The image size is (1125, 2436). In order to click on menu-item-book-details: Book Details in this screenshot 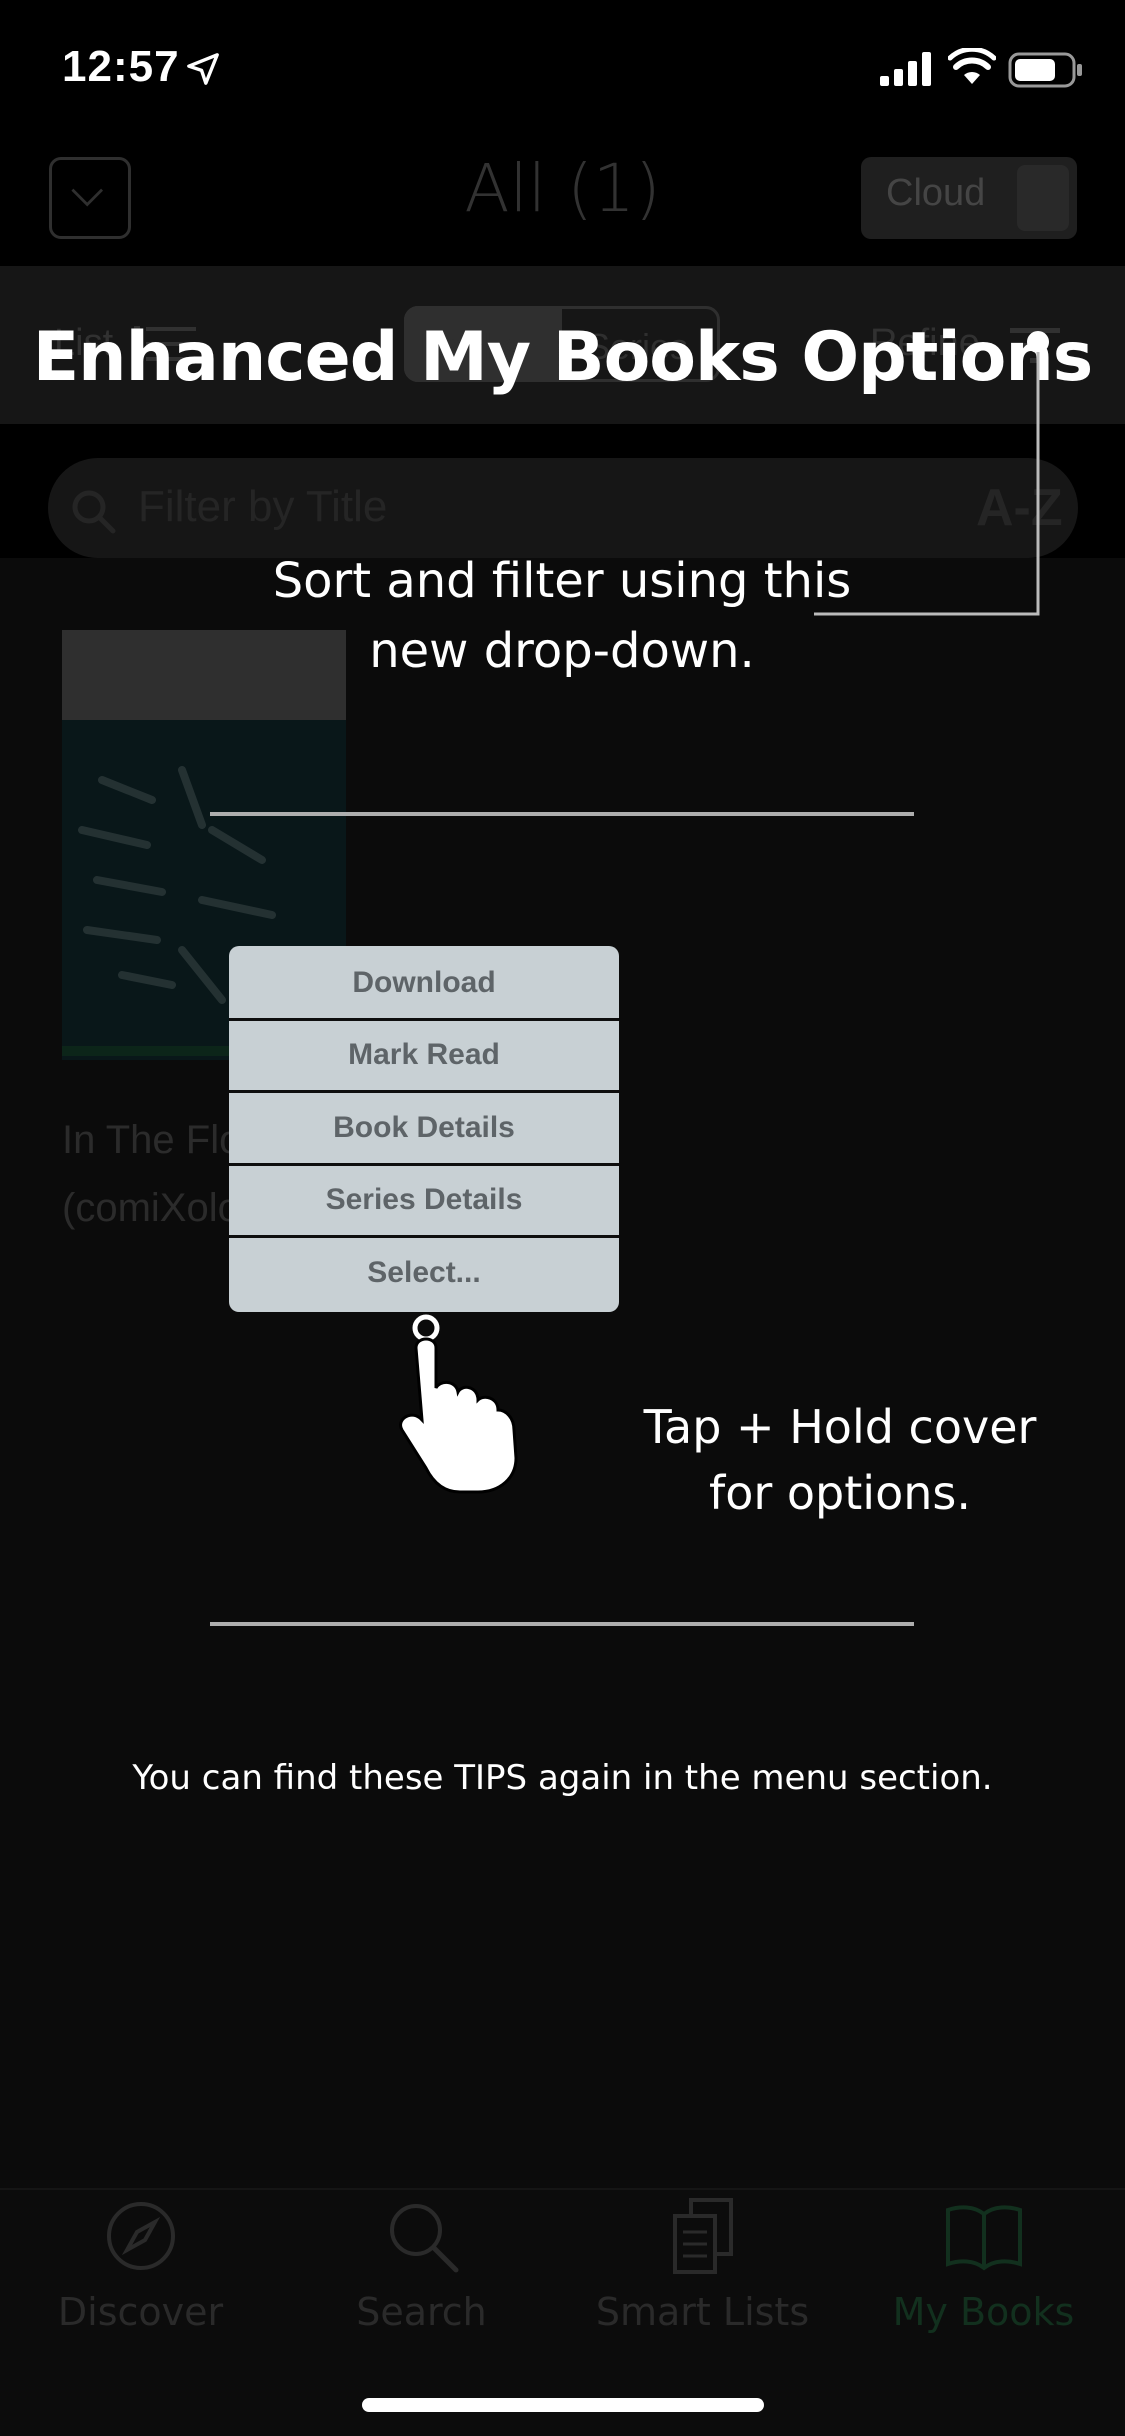, I will do `click(424, 1128)`.